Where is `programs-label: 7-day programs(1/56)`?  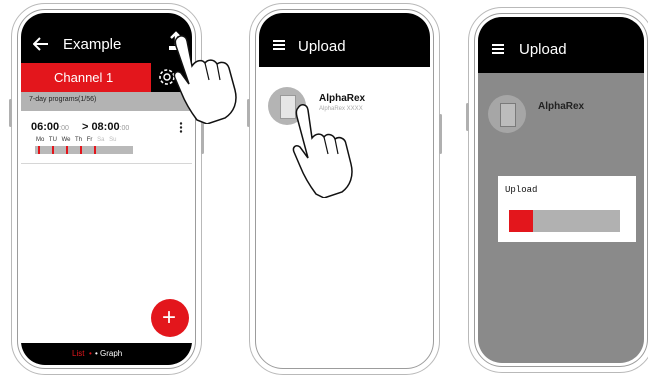
programs-label: 7-day programs(1/56) is located at coordinates (63, 99).